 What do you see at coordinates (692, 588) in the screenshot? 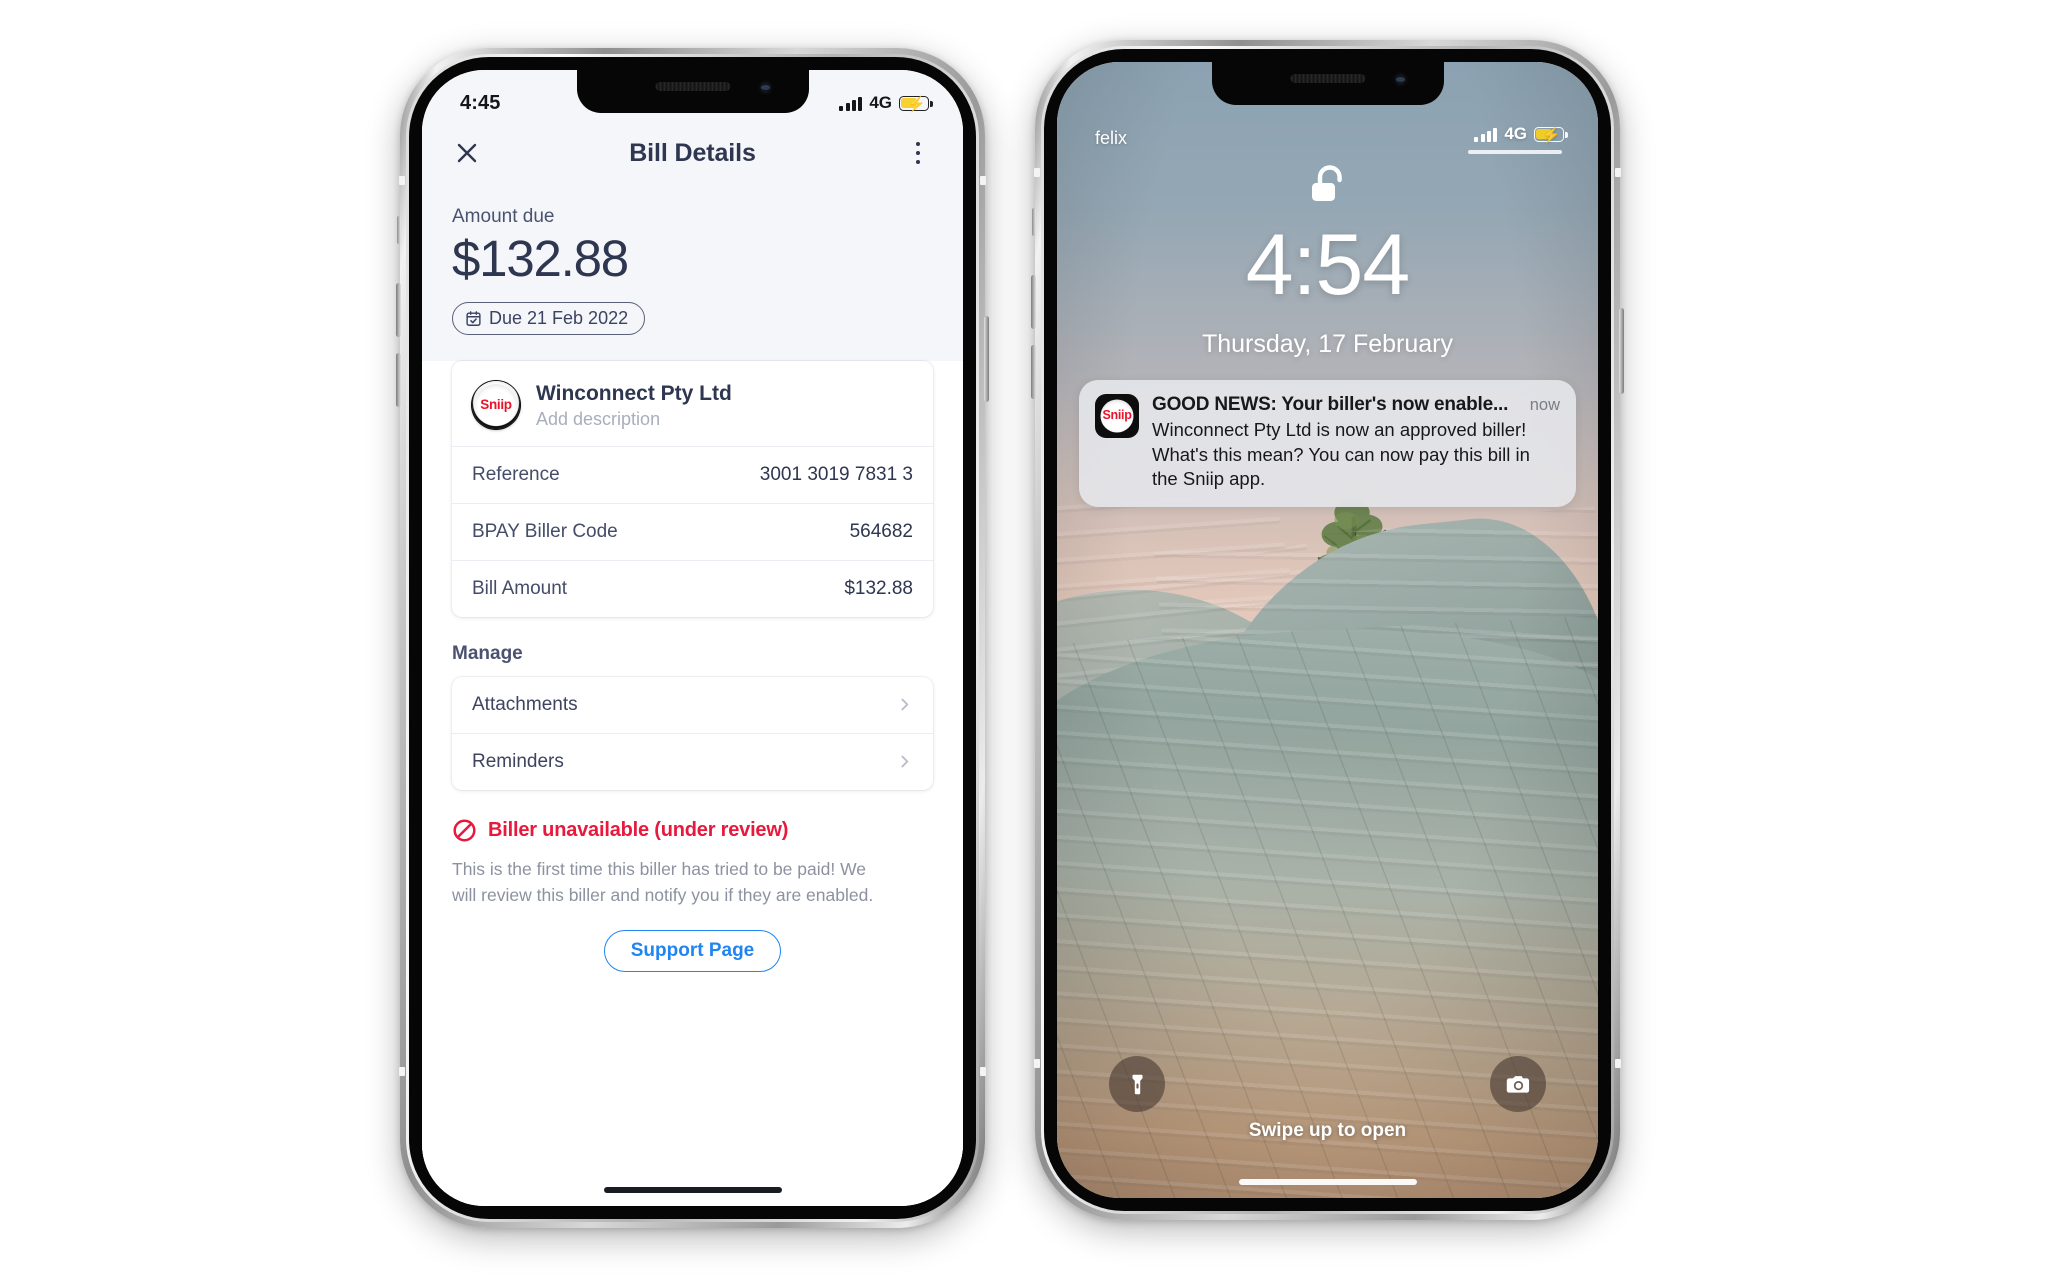
I see `table-row: Bill Amount $132.88` at bounding box center [692, 588].